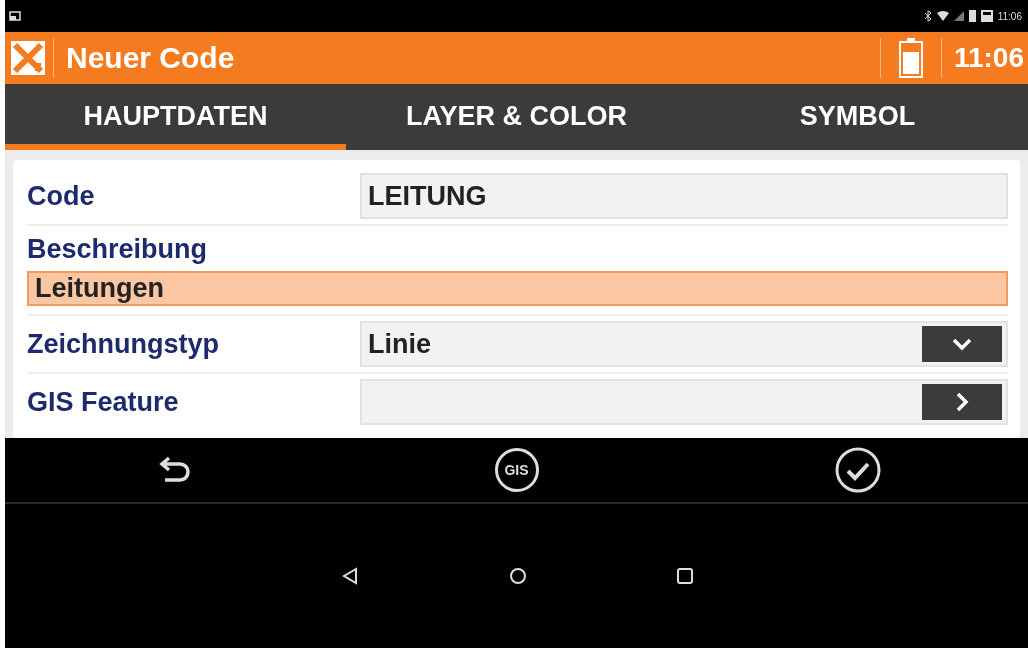 This screenshot has width=1028, height=648. I want to click on input-field: LEITUNG, so click(684, 196).